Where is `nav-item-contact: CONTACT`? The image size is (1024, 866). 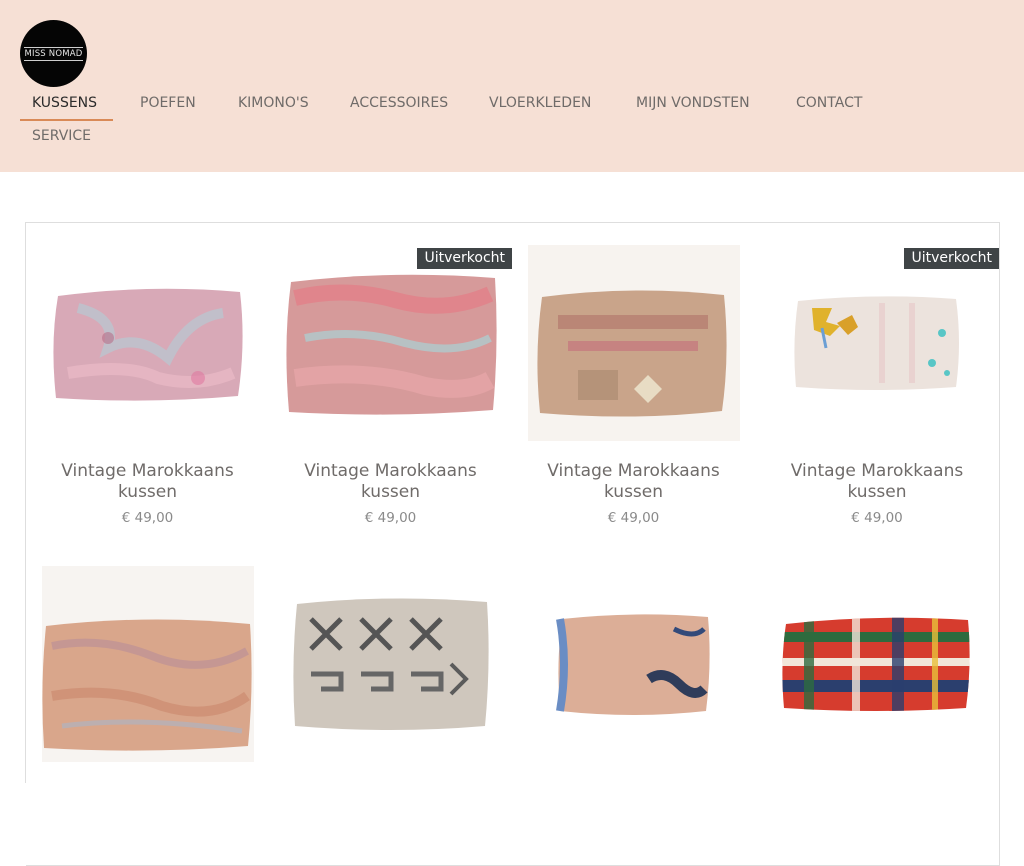
nav-item-contact: CONTACT is located at coordinates (829, 103).